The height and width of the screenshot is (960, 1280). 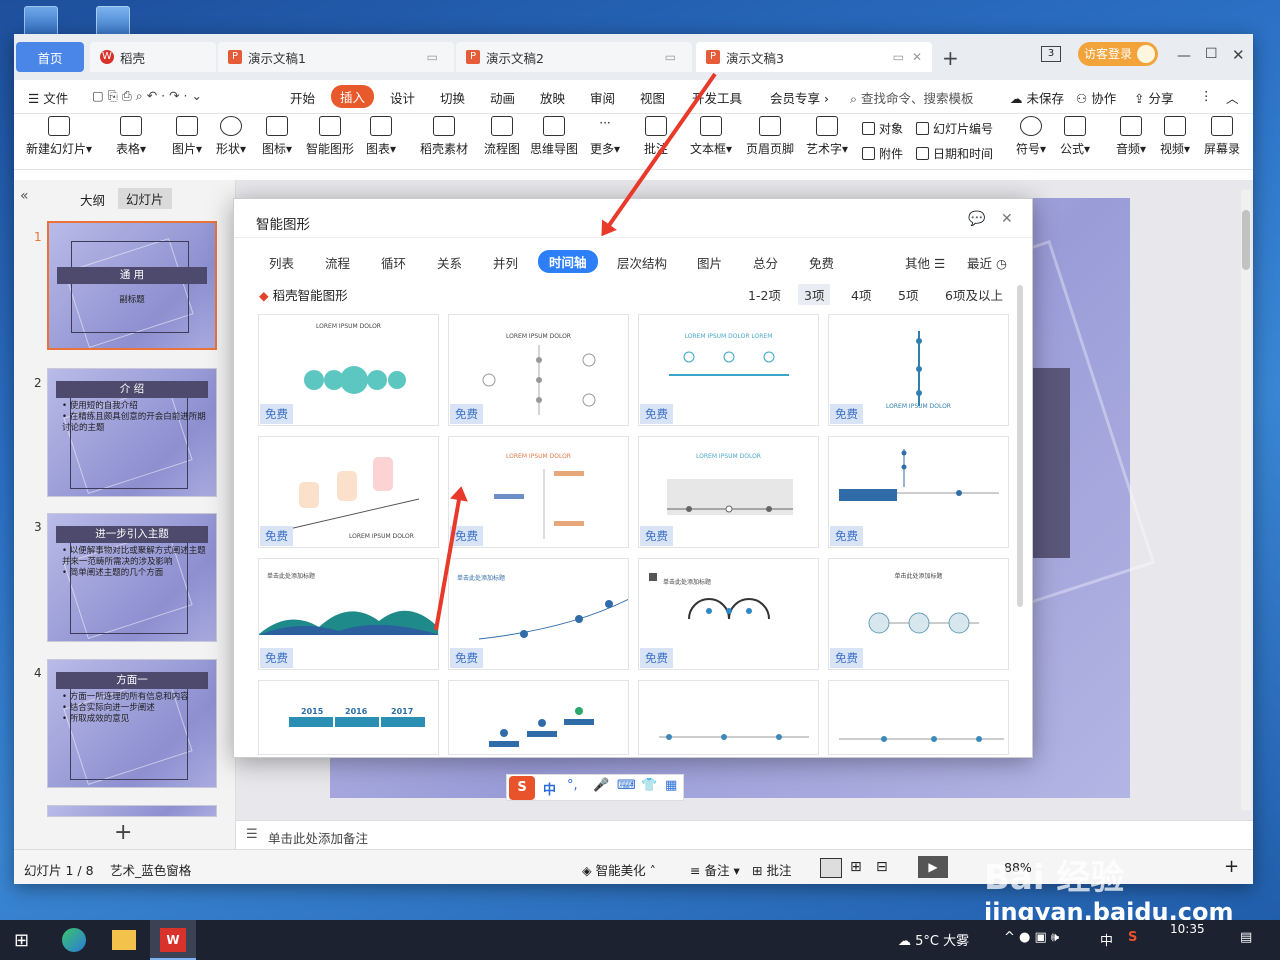 What do you see at coordinates (882, 128) in the screenshot?
I see `object-button: 对象` at bounding box center [882, 128].